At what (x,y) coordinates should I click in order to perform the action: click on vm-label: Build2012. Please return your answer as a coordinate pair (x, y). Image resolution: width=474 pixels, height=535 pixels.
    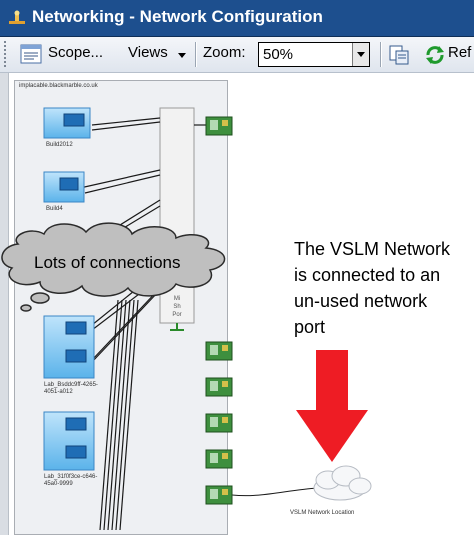
    Looking at the image, I should click on (59, 145).